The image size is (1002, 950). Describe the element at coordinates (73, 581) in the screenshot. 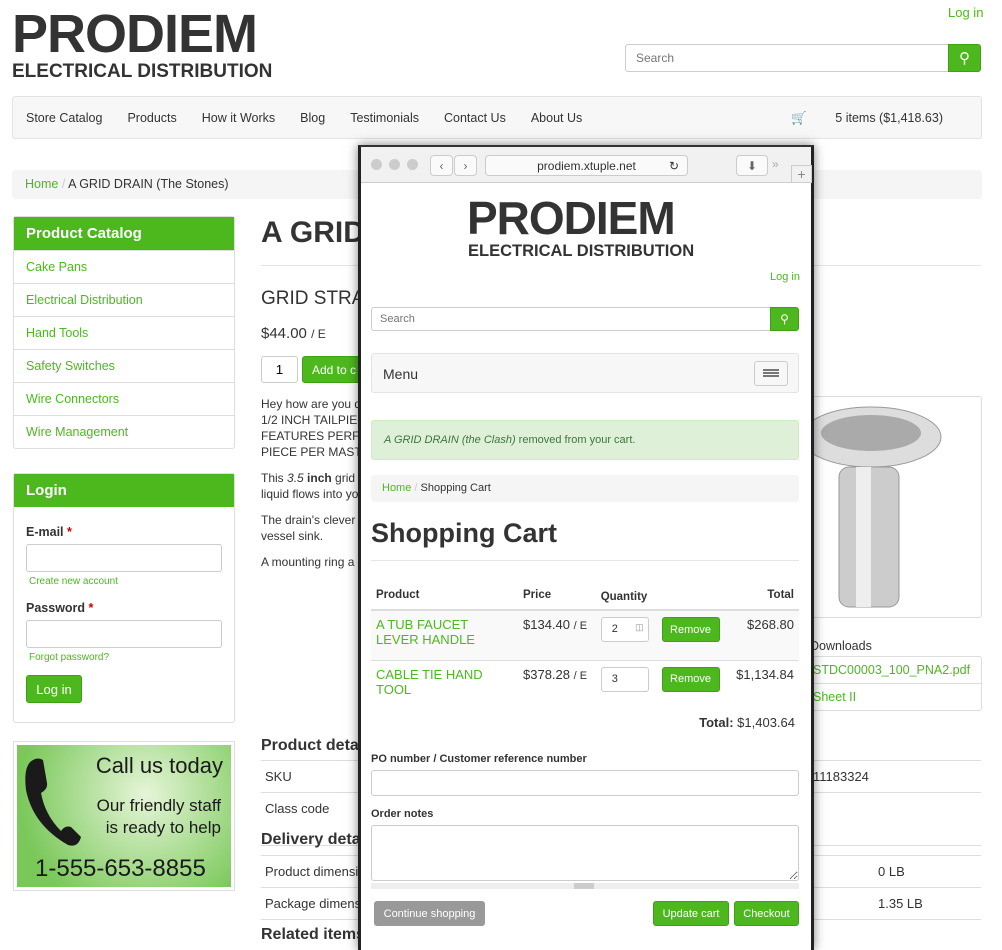

I see `create-account-link: Create new account` at that location.